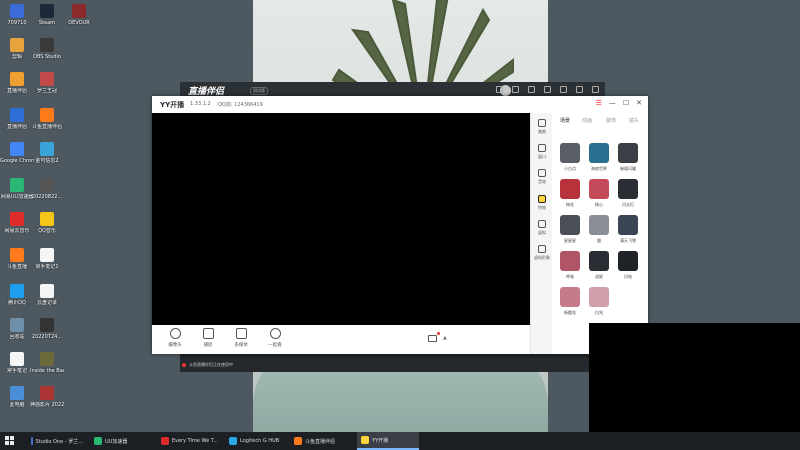 Image resolution: width=800 pixels, height=450 pixels. I want to click on settings-icon, so click(563, 89).